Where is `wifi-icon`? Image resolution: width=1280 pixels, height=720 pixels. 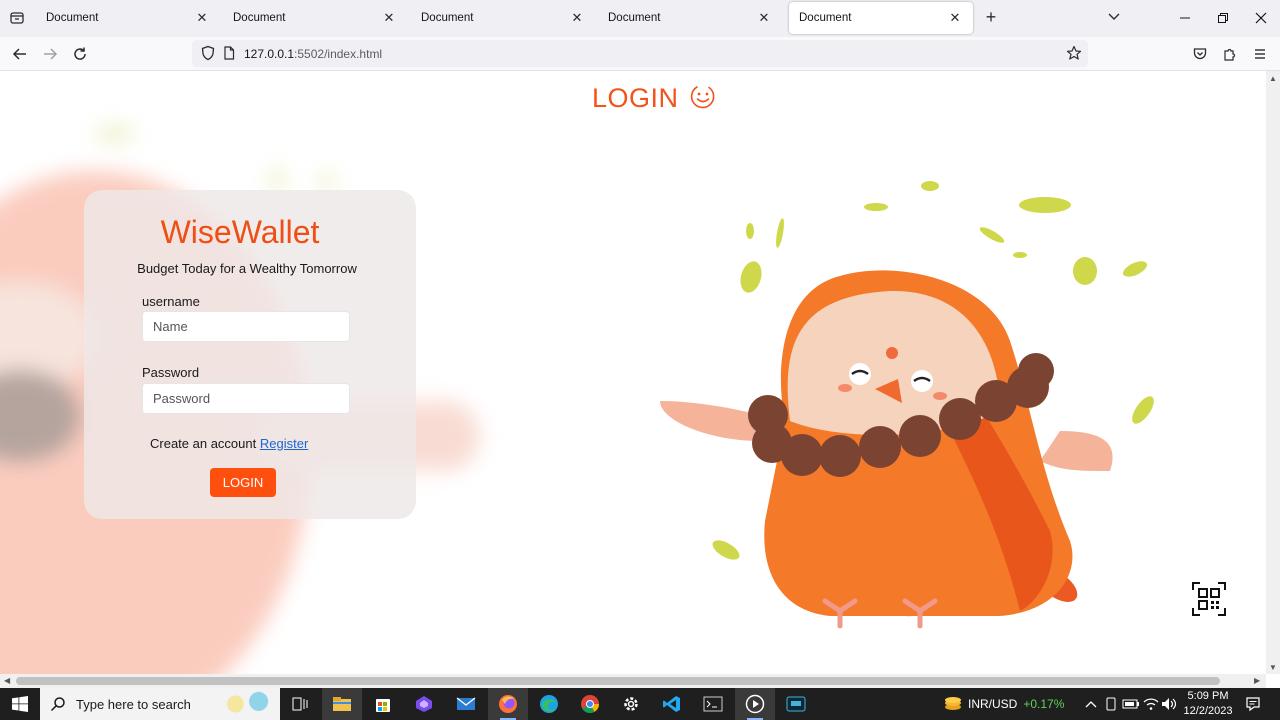 wifi-icon is located at coordinates (1151, 704).